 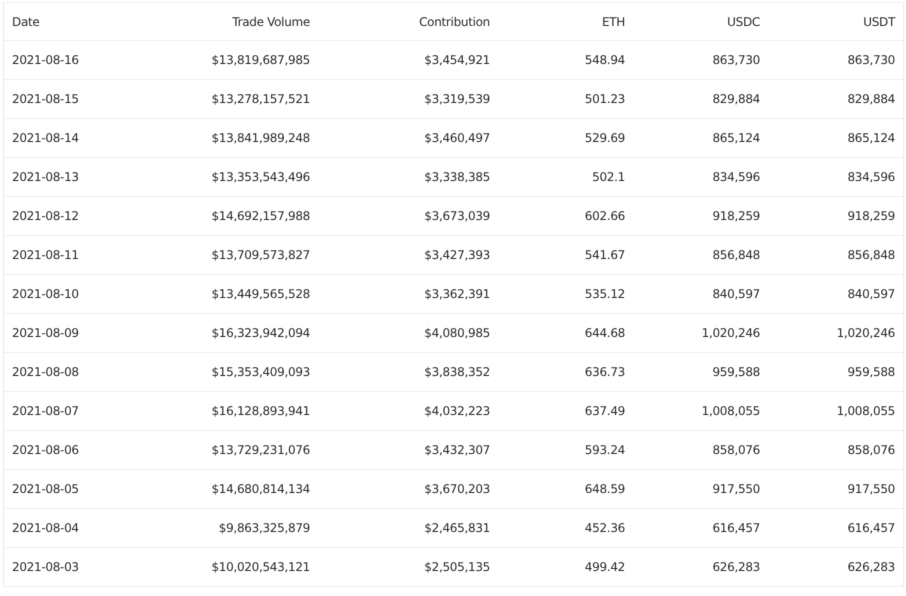 I want to click on table-cell-text: $4,032,223, so click(x=457, y=411).